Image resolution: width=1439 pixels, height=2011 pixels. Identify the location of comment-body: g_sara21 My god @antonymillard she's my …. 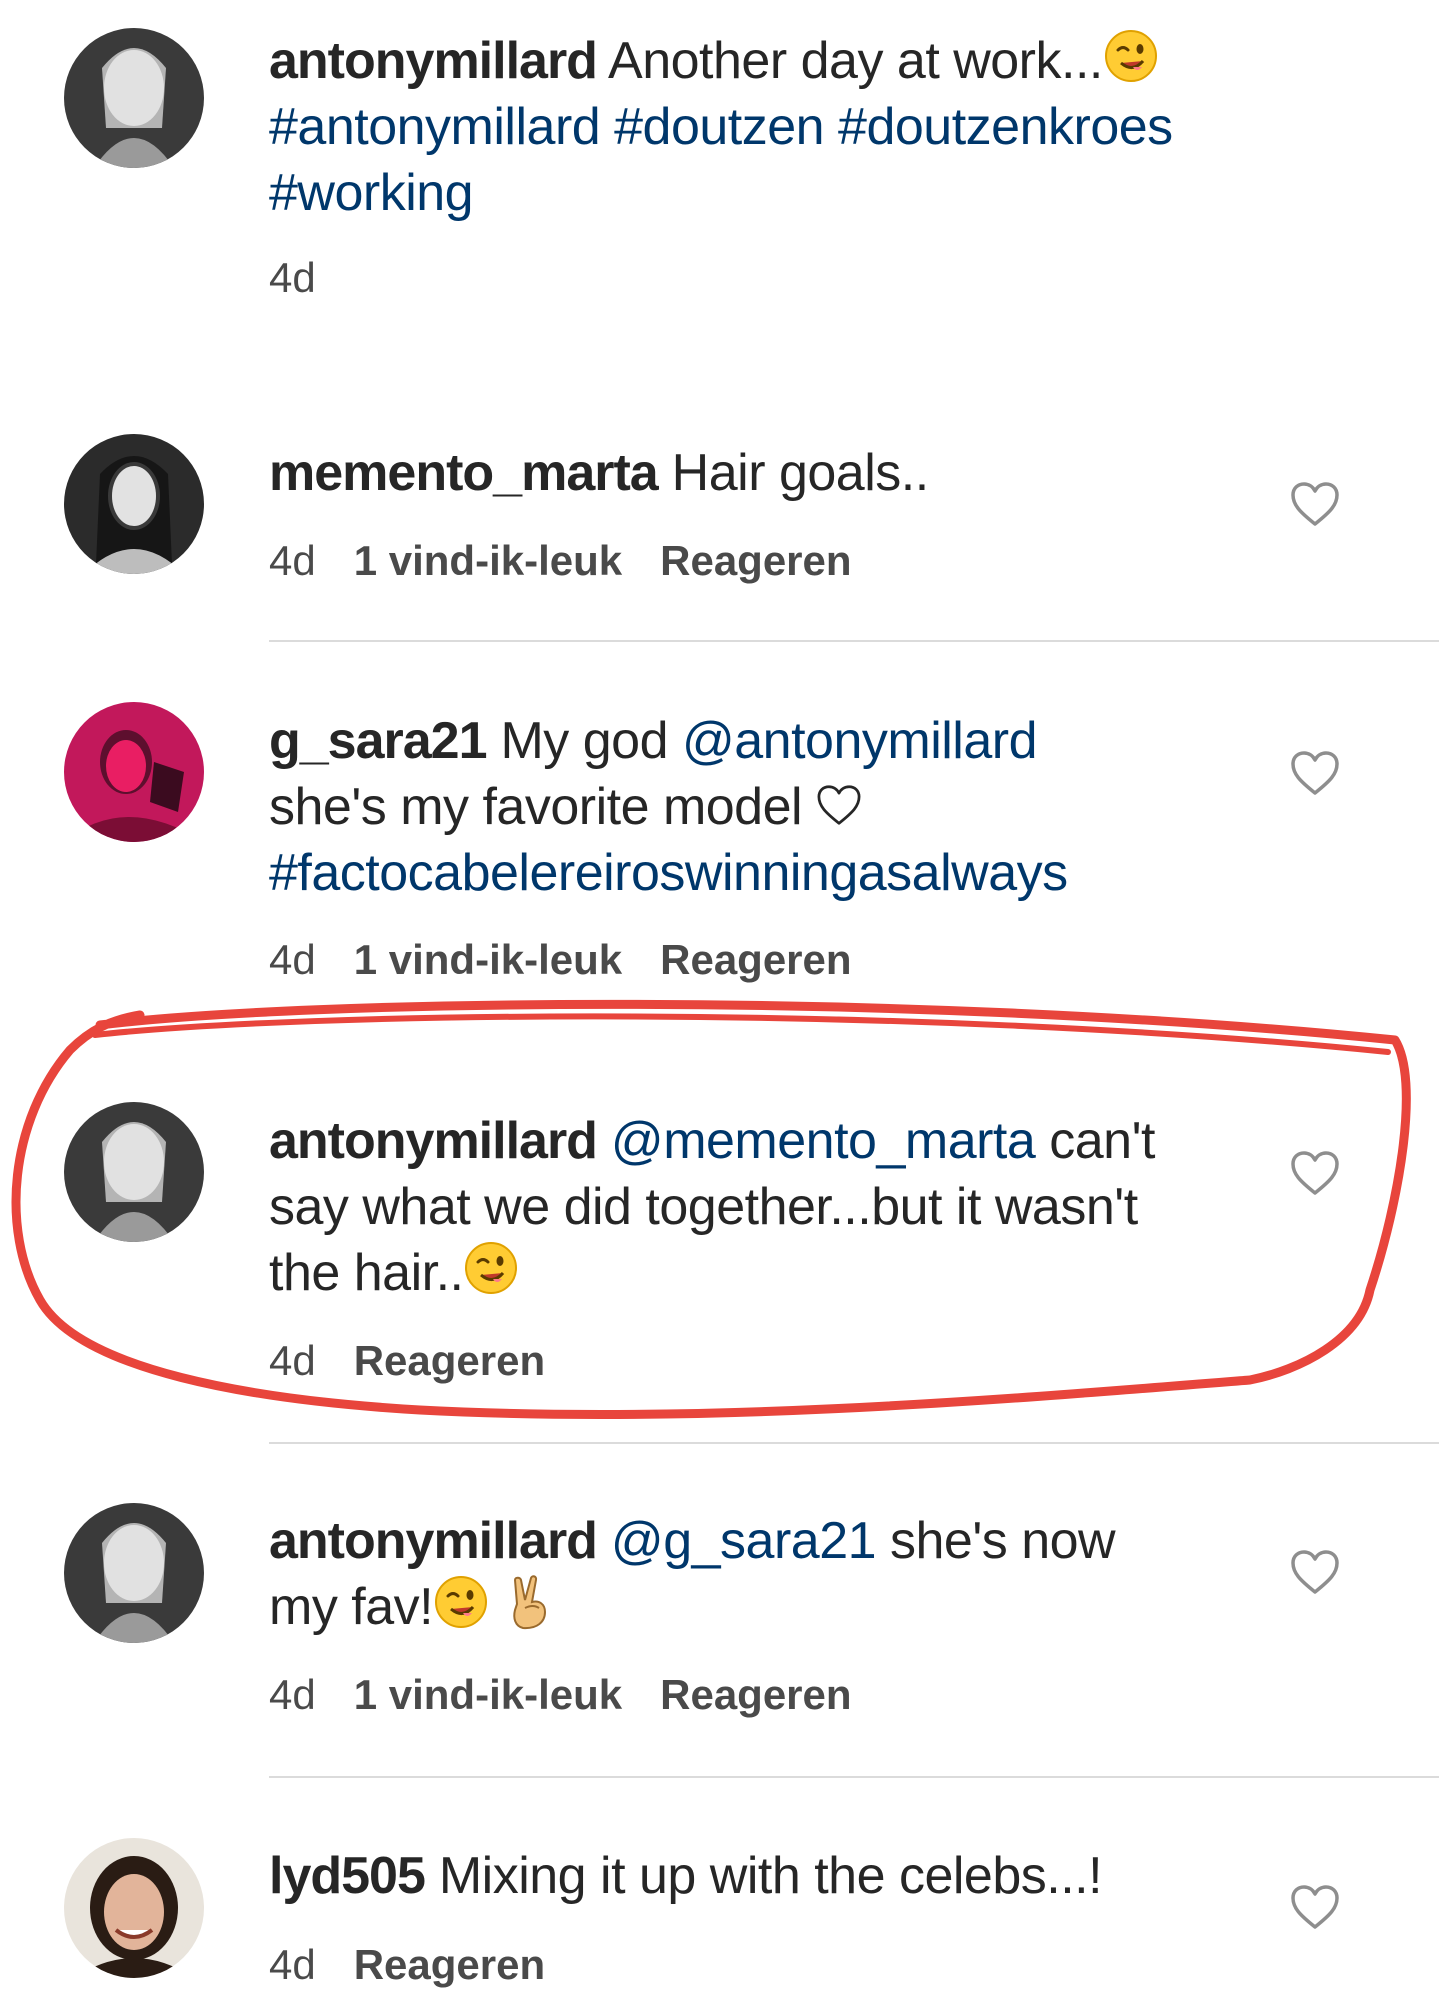
(769, 807).